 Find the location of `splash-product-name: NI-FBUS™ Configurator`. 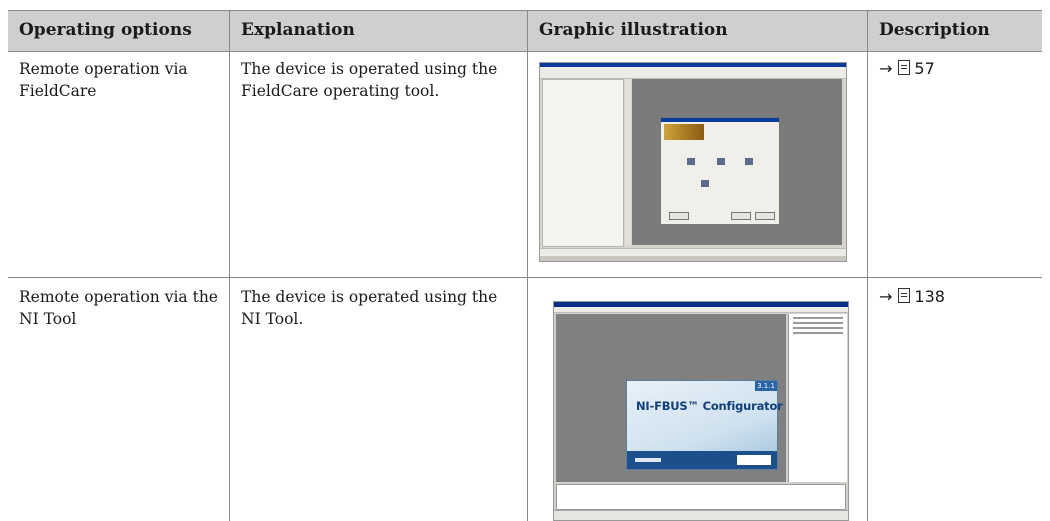

splash-product-name: NI-FBUS™ Configurator is located at coordinates (709, 406).